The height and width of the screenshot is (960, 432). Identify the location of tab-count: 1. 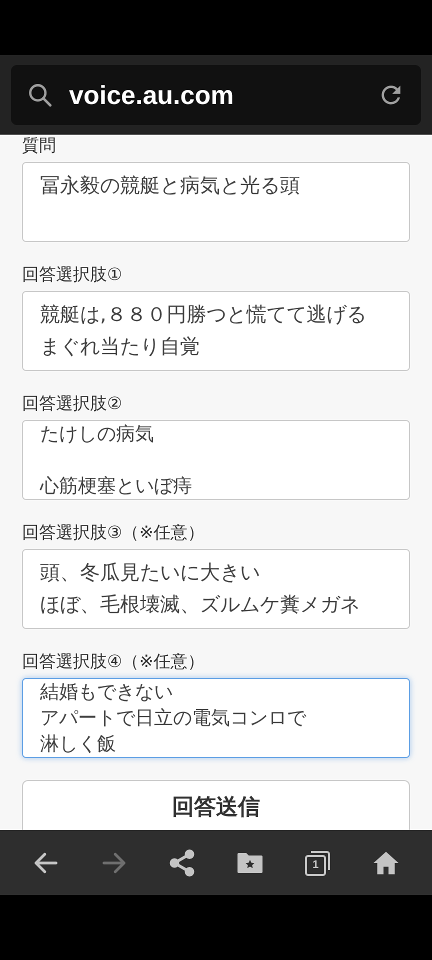
(315, 865).